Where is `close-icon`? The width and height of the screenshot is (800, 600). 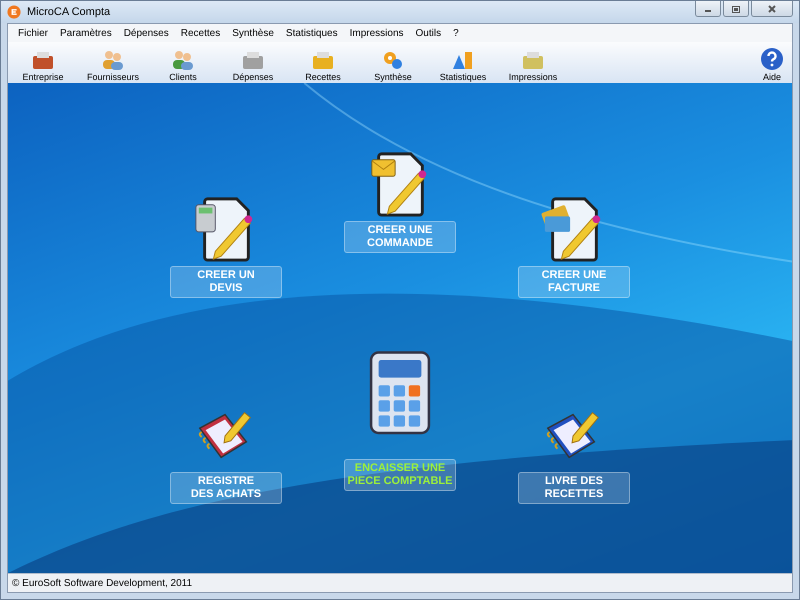 close-icon is located at coordinates (772, 9).